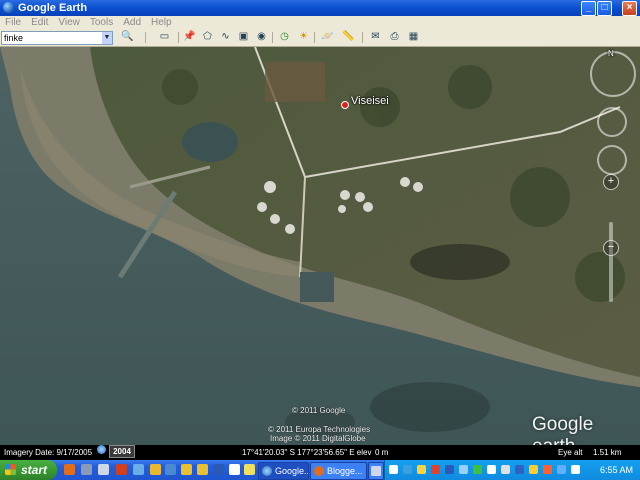 This screenshot has width=640, height=480. Describe the element at coordinates (8, 7) in the screenshot. I see `google-earth-app-icon` at that location.